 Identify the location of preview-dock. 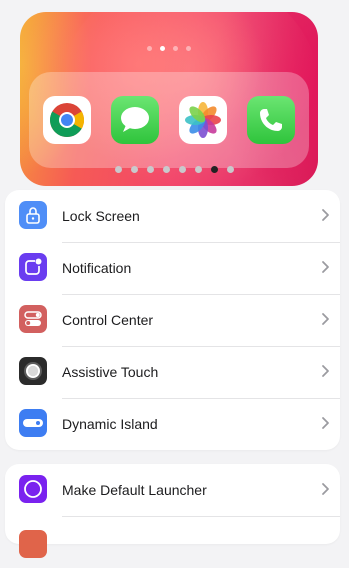
(169, 120).